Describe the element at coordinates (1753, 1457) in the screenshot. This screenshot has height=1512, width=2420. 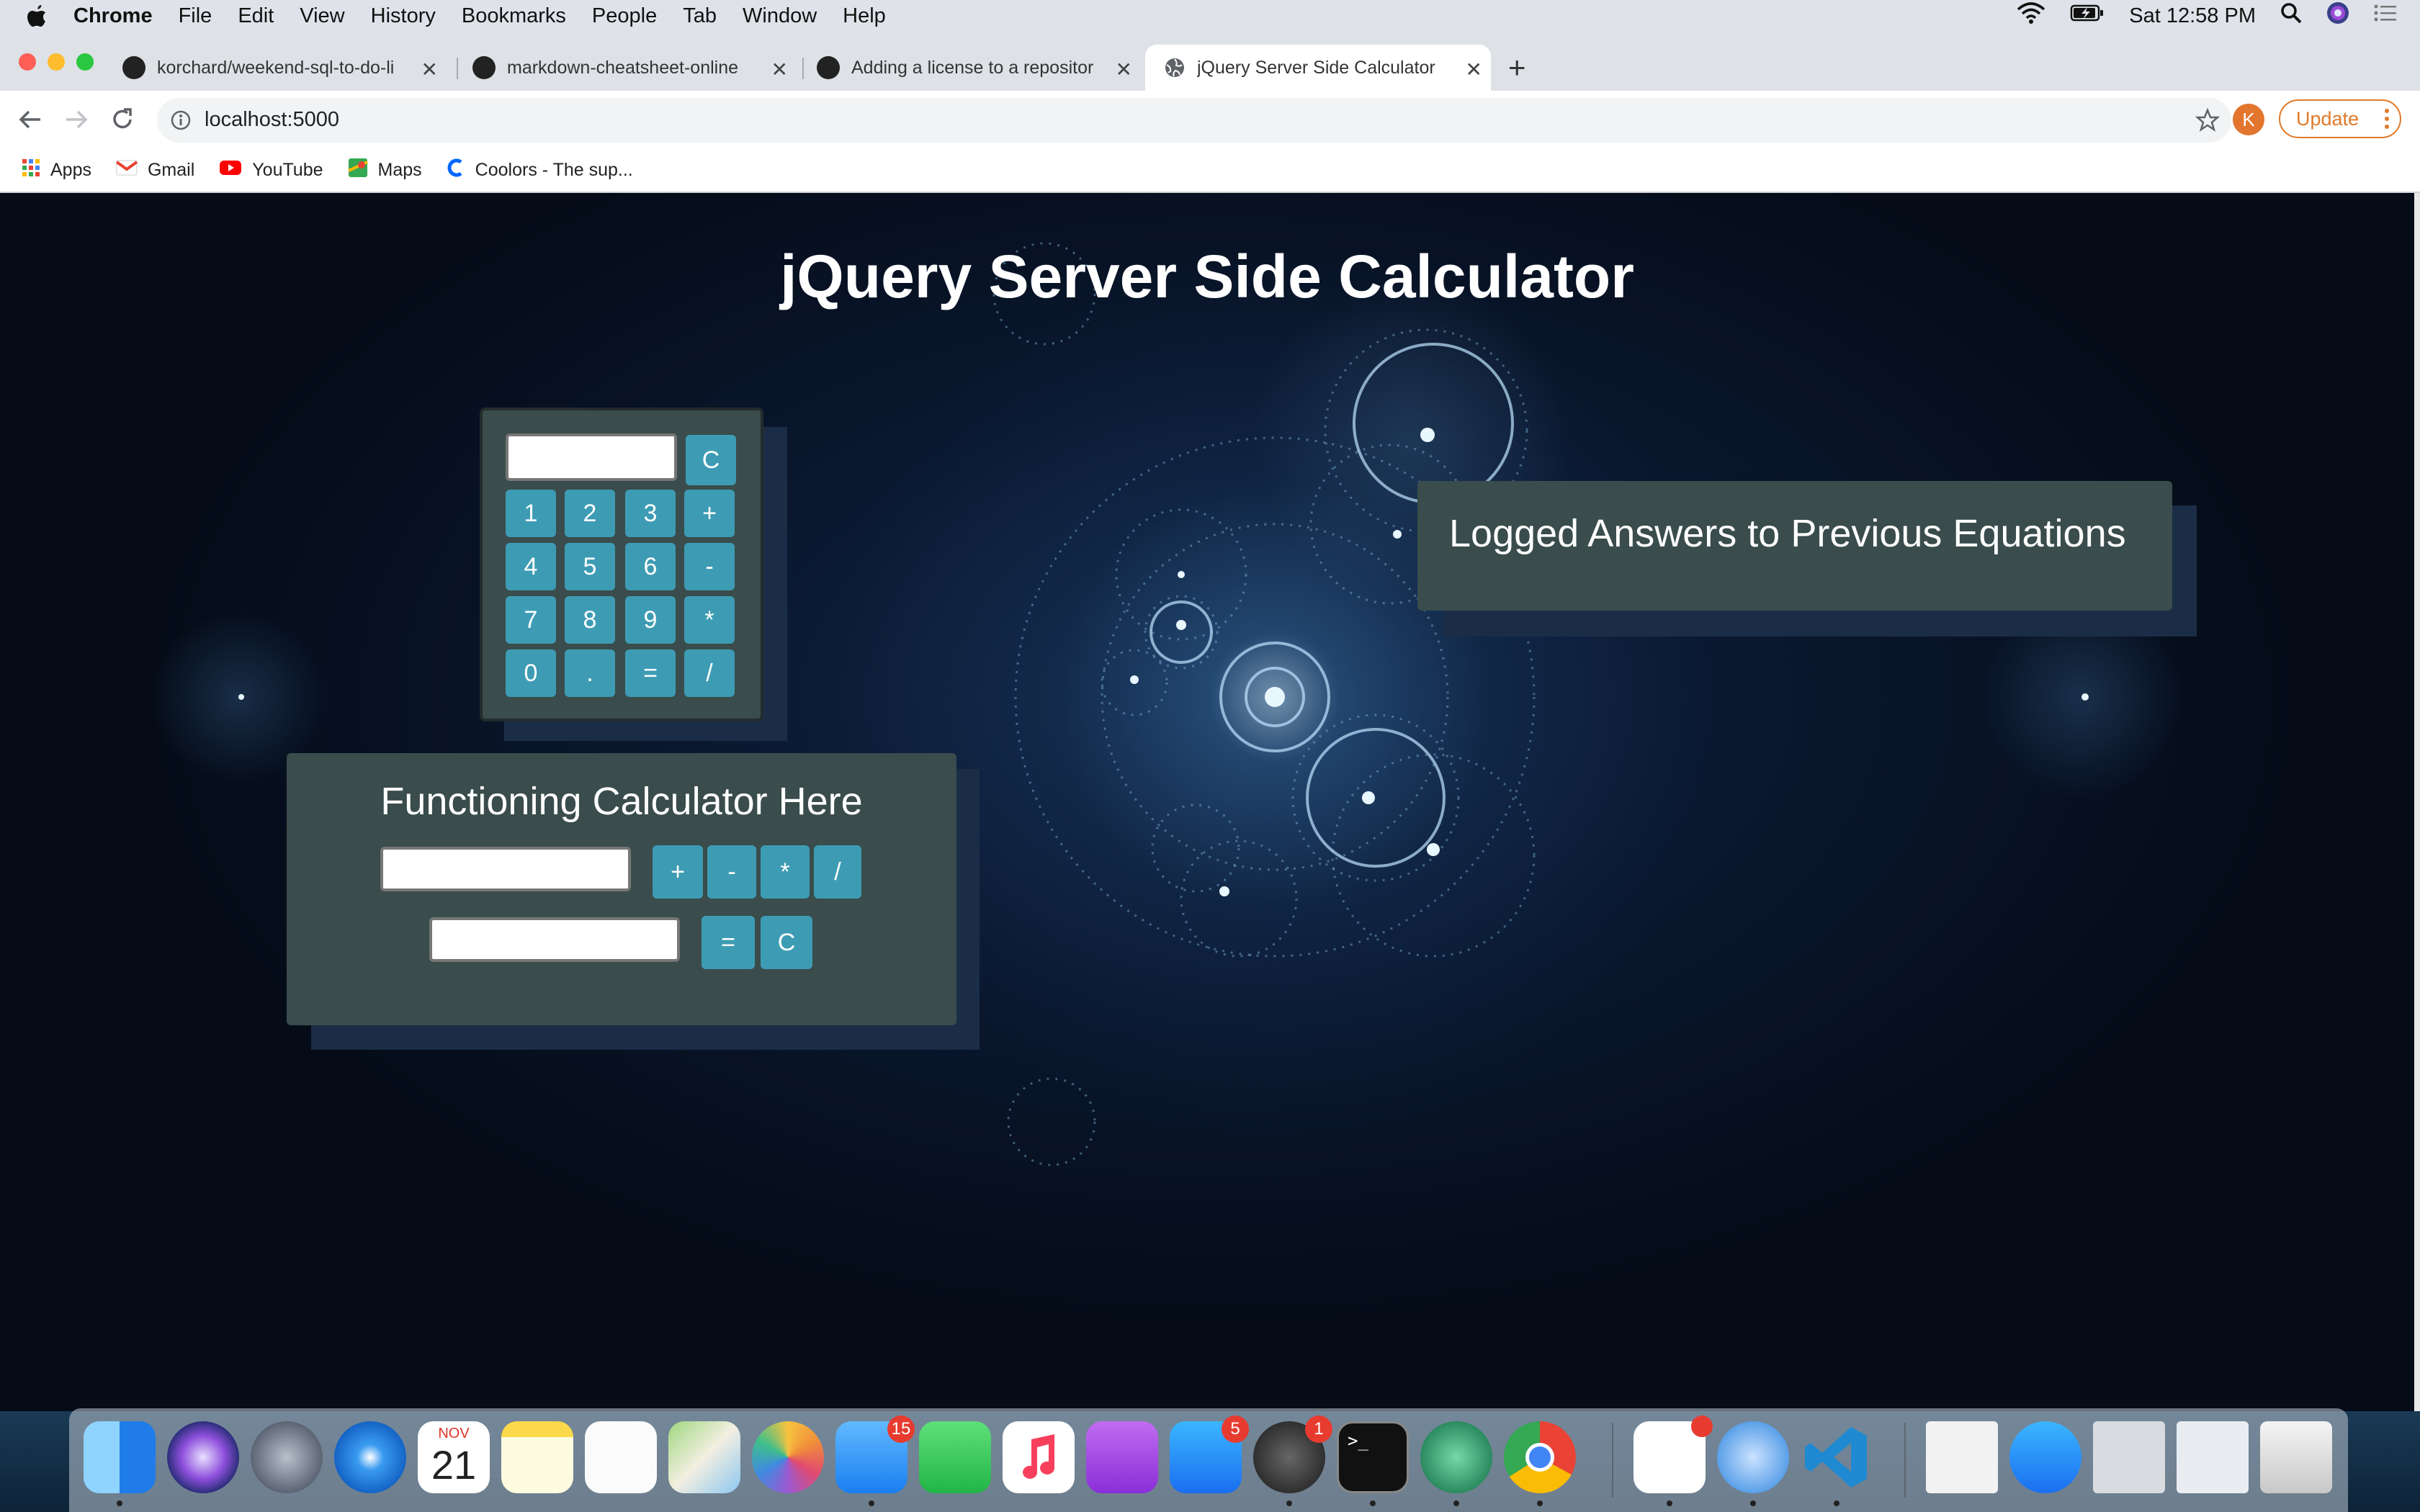
I see `postgres-icon` at that location.